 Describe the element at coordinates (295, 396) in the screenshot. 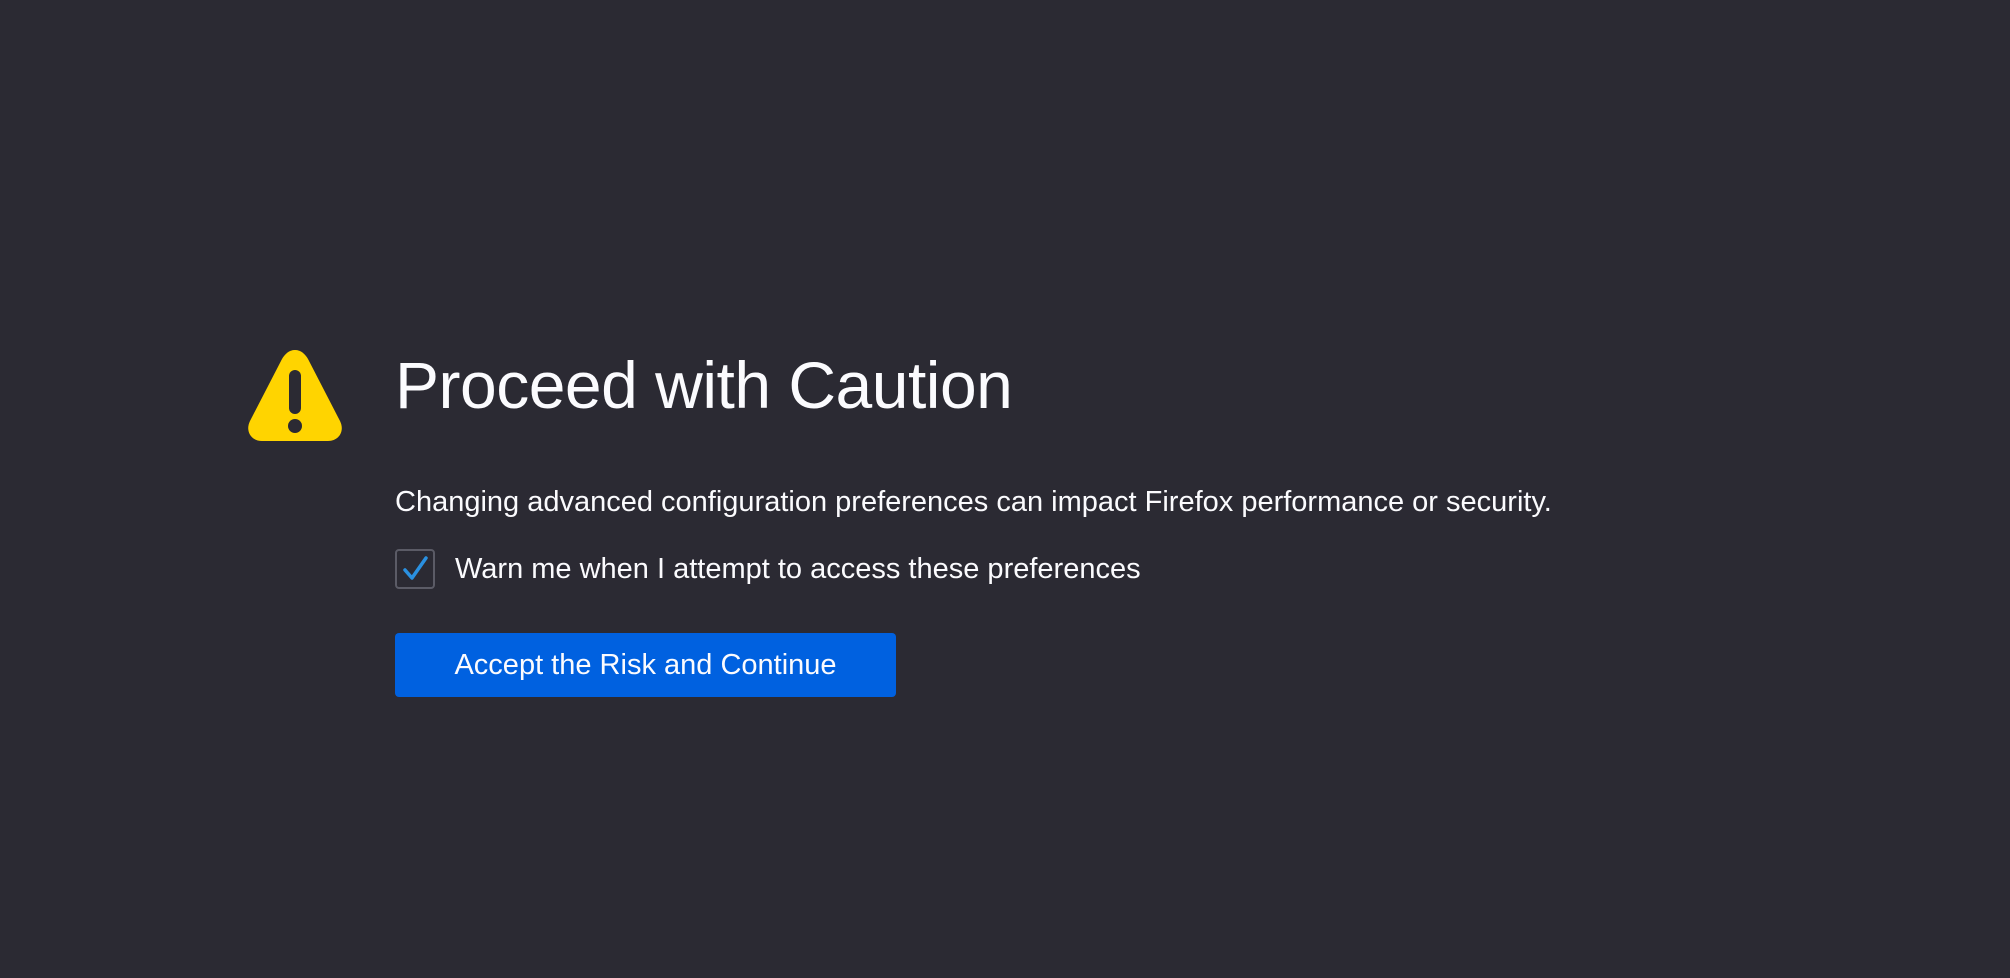

I see `warning-triangle-icon` at that location.